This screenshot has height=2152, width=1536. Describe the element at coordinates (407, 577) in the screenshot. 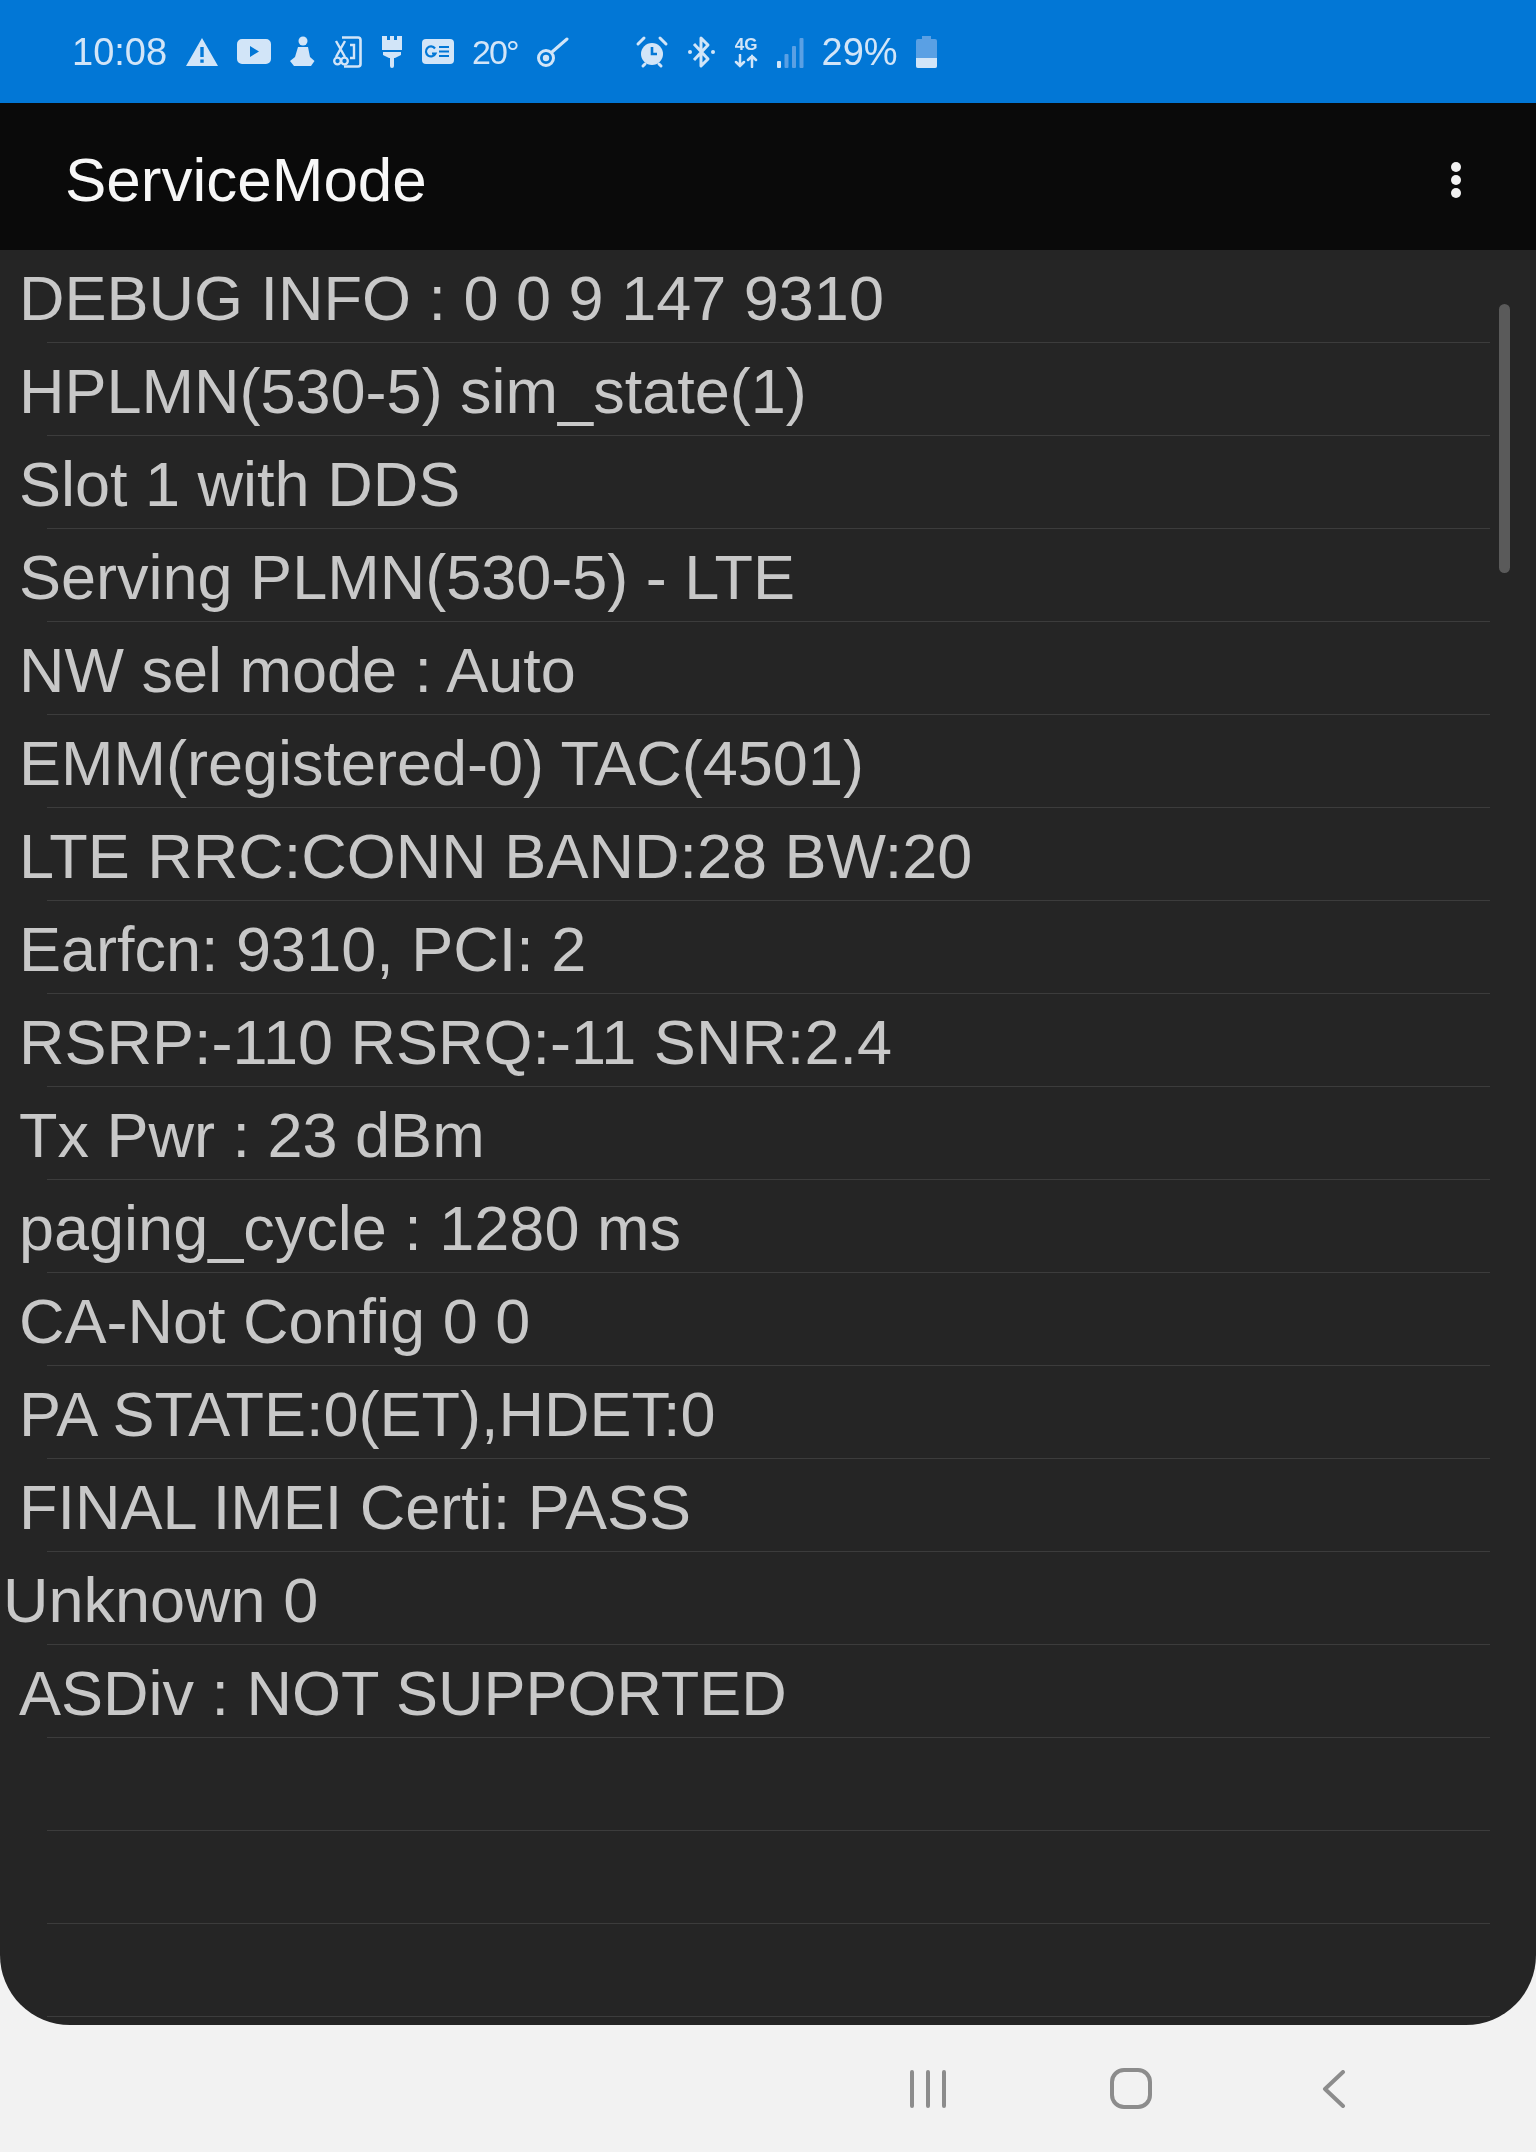

I see `info-line: Serving PLMN(530-5) - LTE` at that location.